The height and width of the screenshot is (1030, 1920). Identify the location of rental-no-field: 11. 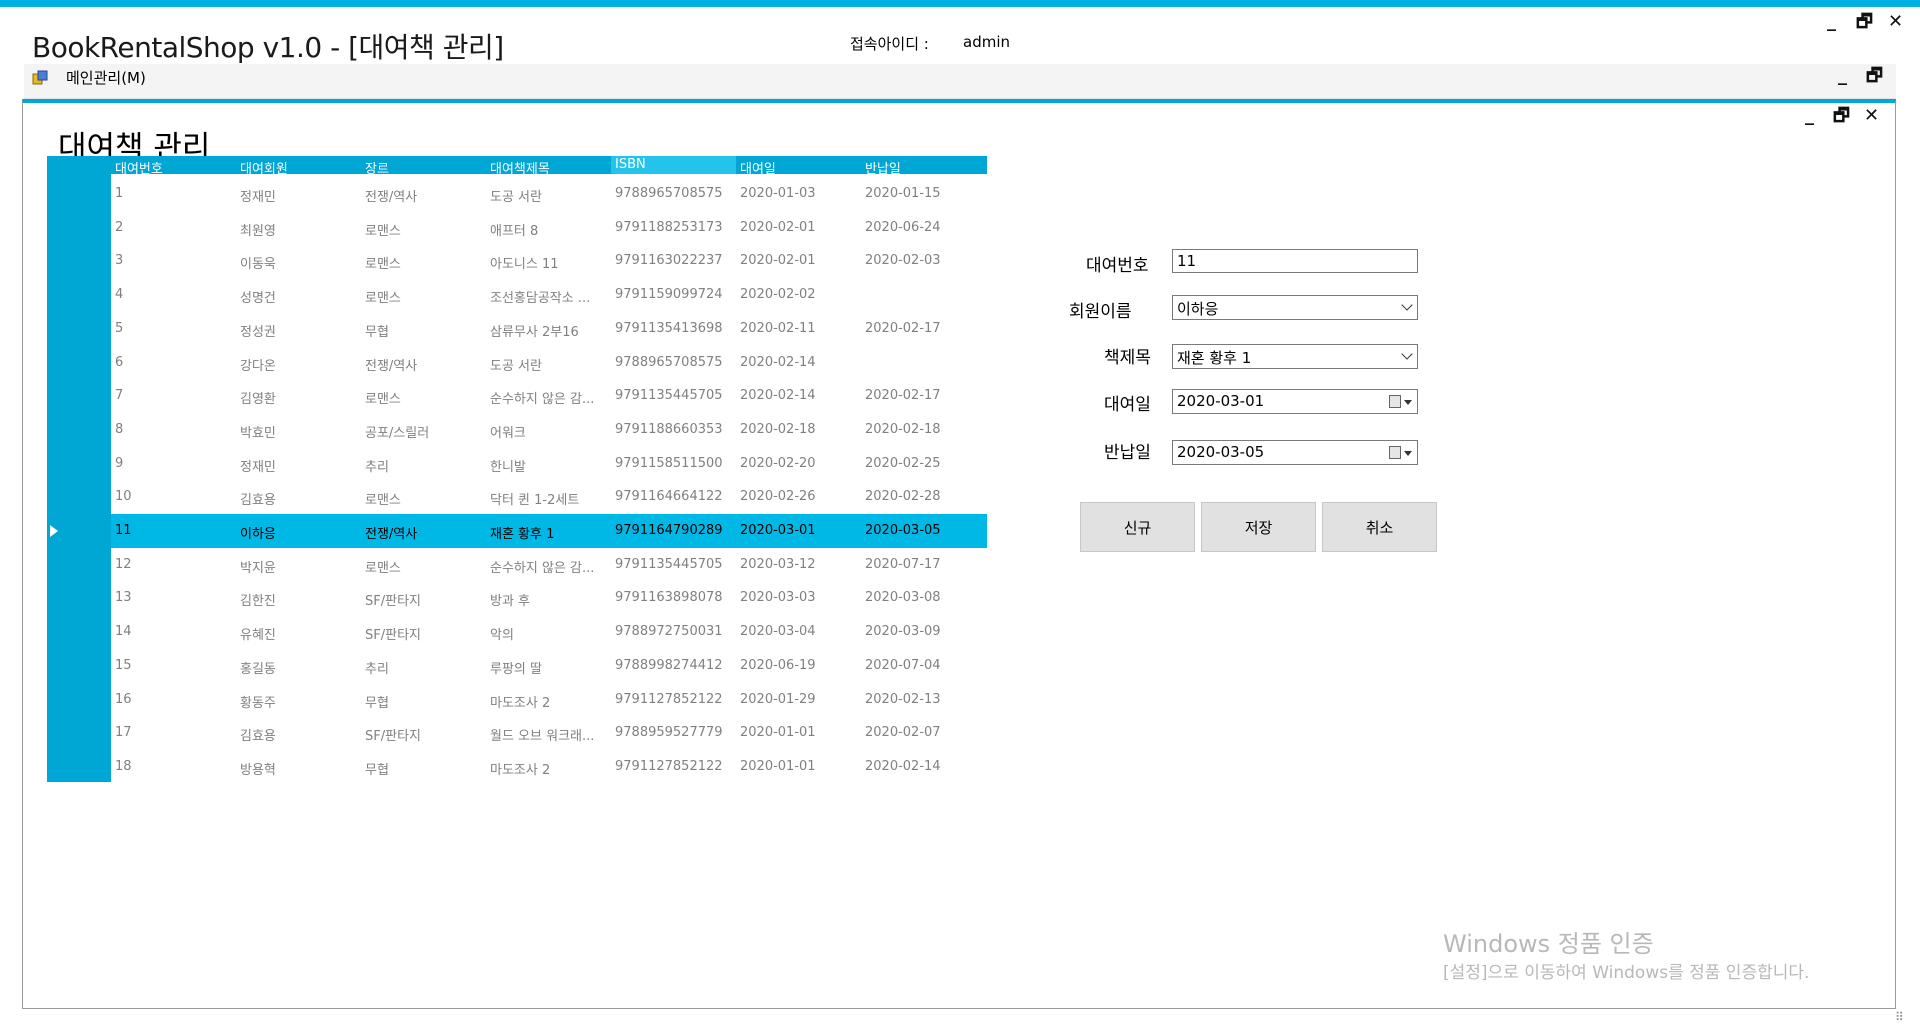
(1295, 261).